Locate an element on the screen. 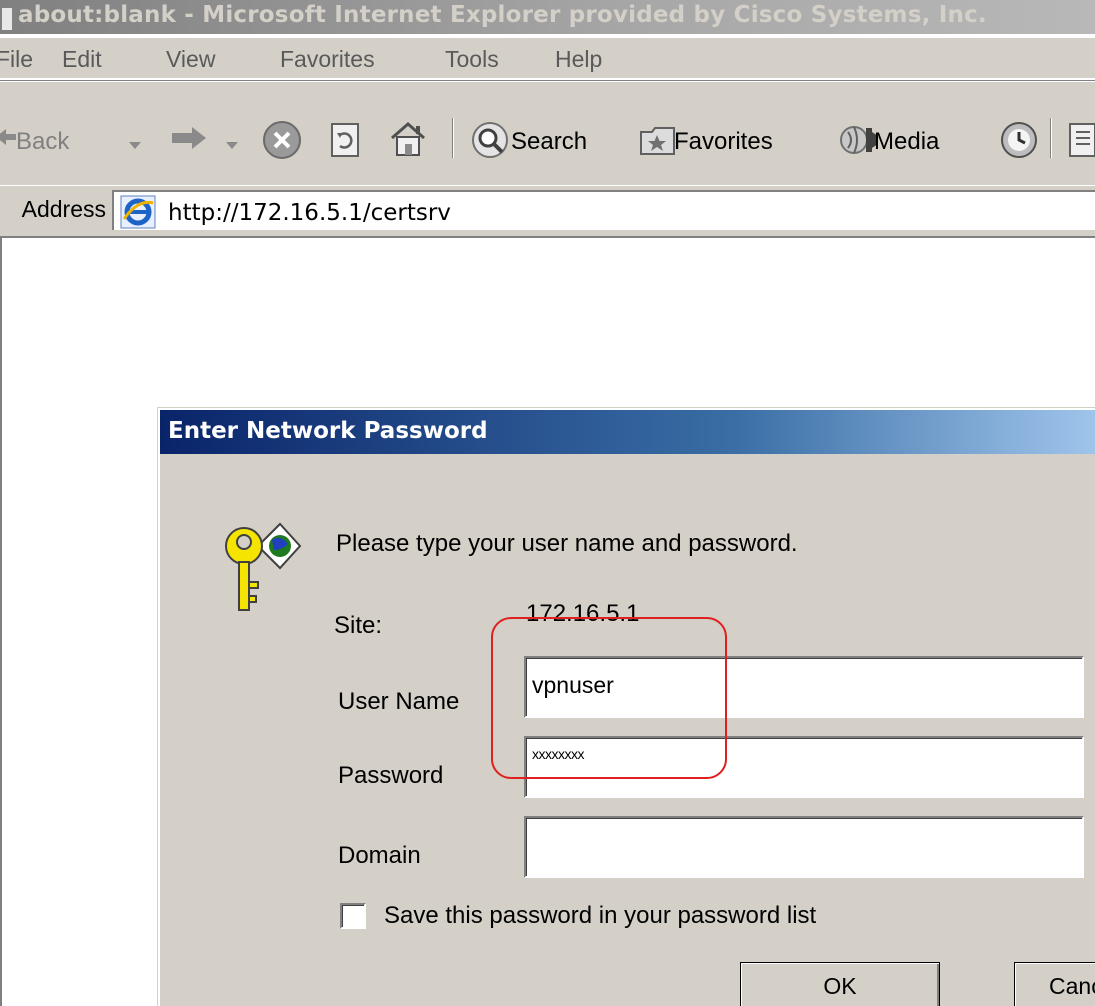 The width and height of the screenshot is (1095, 1006). window-icon is located at coordinates (7, 19).